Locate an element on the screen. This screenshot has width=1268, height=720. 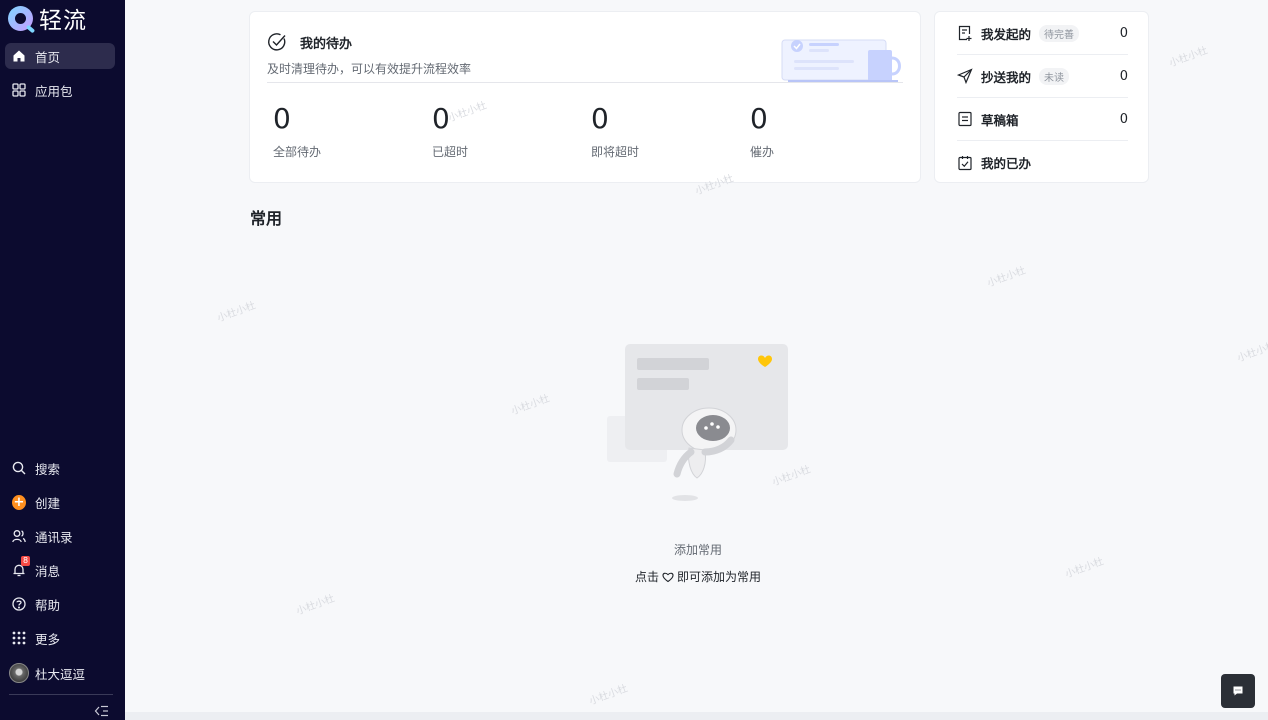
nav-contacts: 通讯录 is located at coordinates (60, 536).